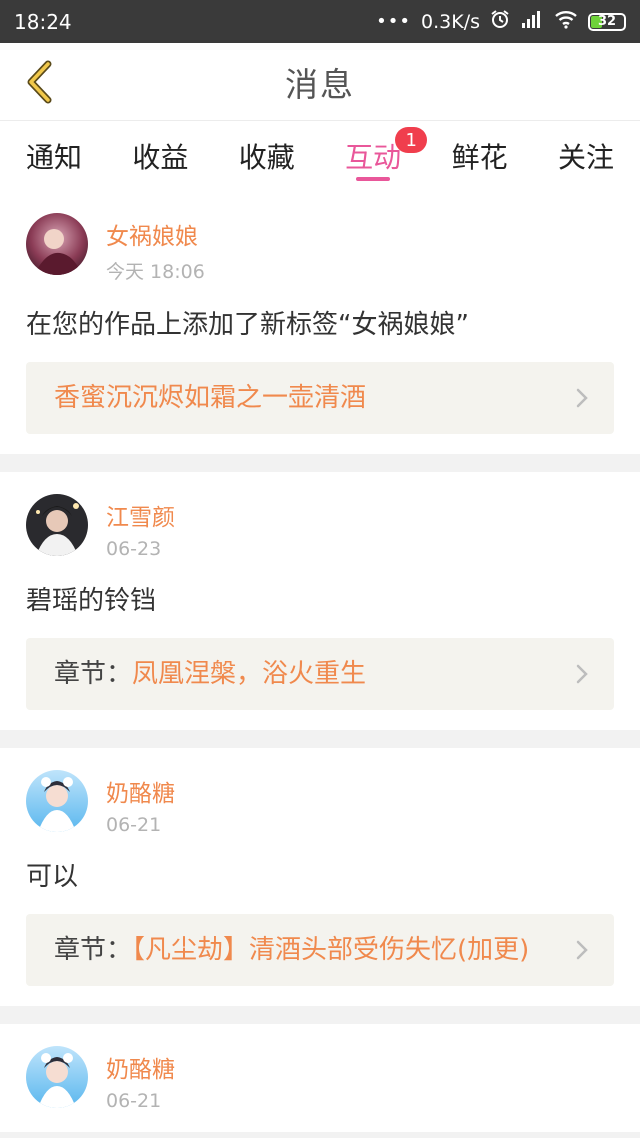  Describe the element at coordinates (43, 21) in the screenshot. I see `status-time: 18:24` at that location.